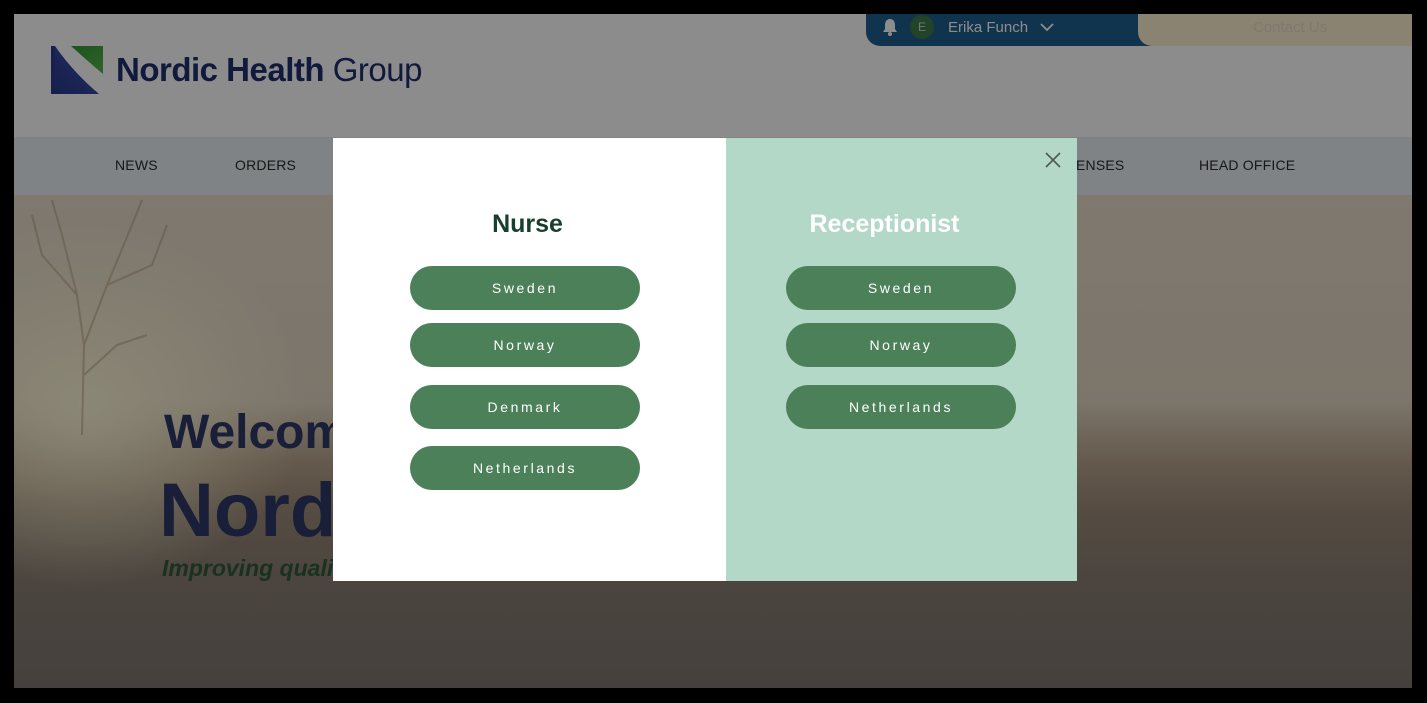  What do you see at coordinates (525, 468) in the screenshot?
I see `nurse-netherlands-button: Netherlands` at bounding box center [525, 468].